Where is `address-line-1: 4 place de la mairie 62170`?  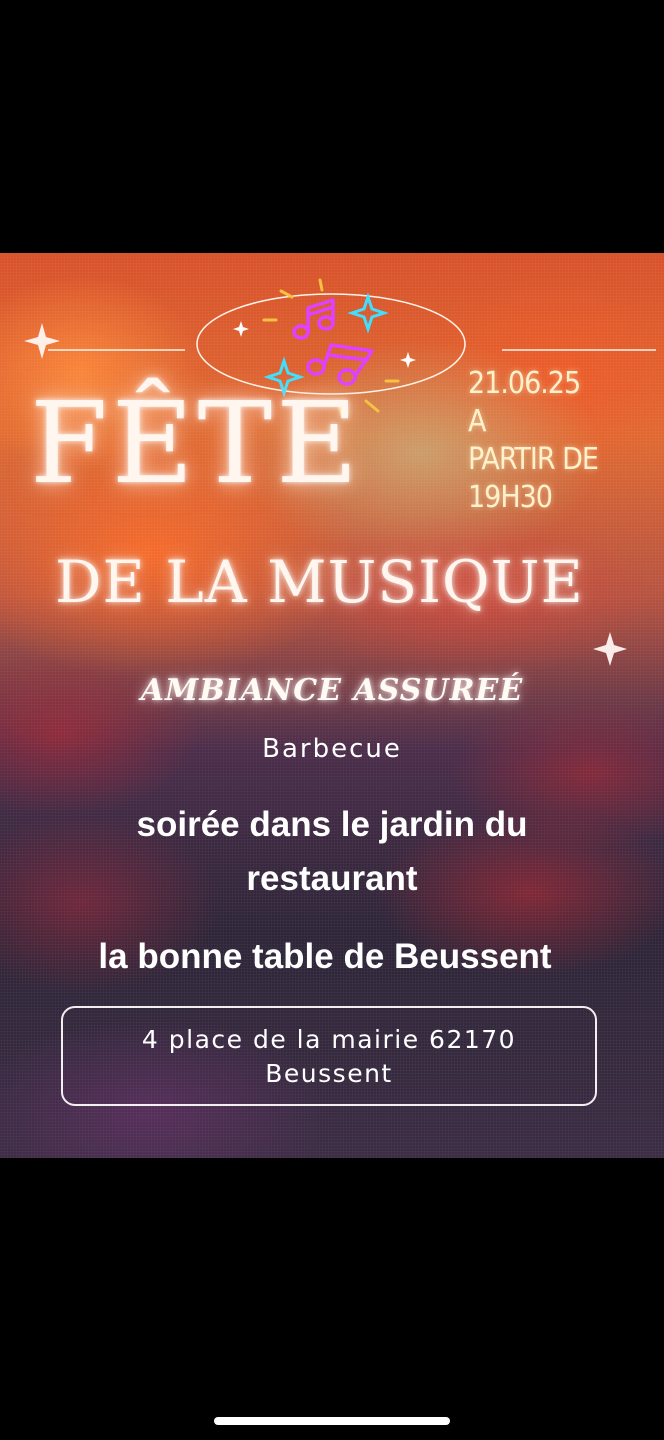
address-line-1: 4 place de la mairie 62170 is located at coordinates (329, 1039).